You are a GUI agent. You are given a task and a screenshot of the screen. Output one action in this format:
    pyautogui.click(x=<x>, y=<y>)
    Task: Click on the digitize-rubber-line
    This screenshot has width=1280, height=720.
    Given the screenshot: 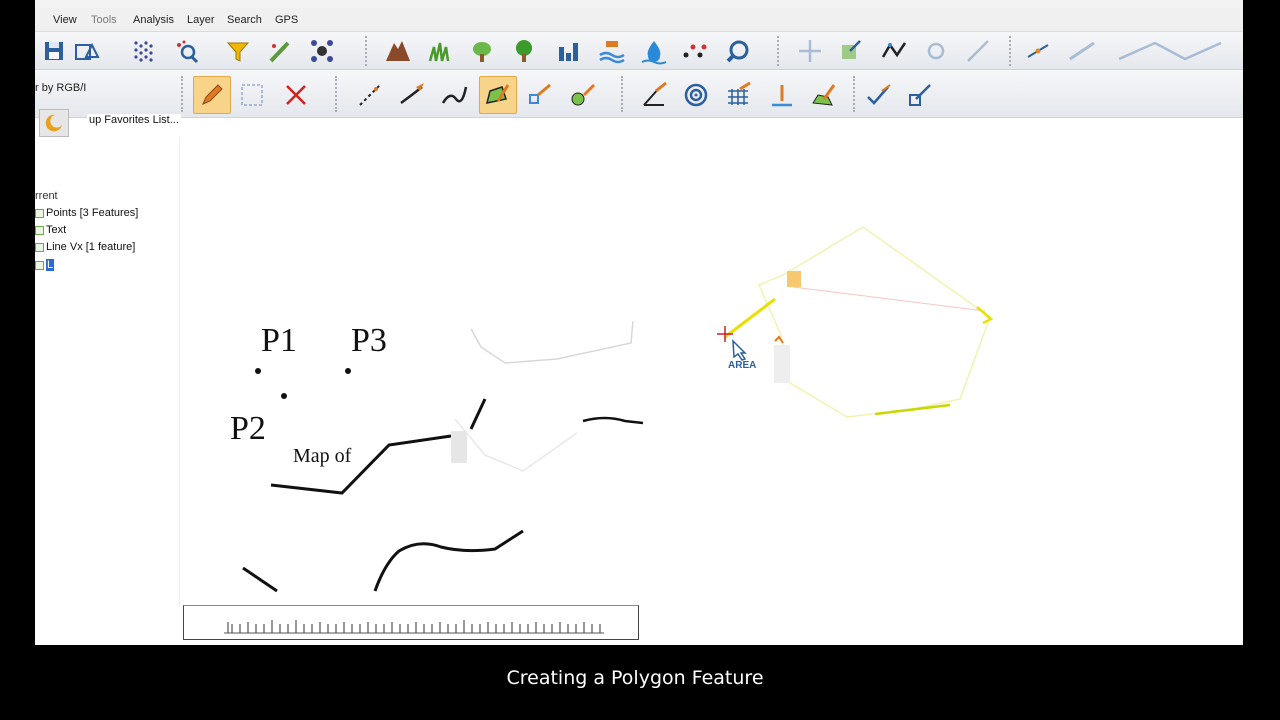 What is the action you would take?
    pyautogui.click(x=750, y=318)
    